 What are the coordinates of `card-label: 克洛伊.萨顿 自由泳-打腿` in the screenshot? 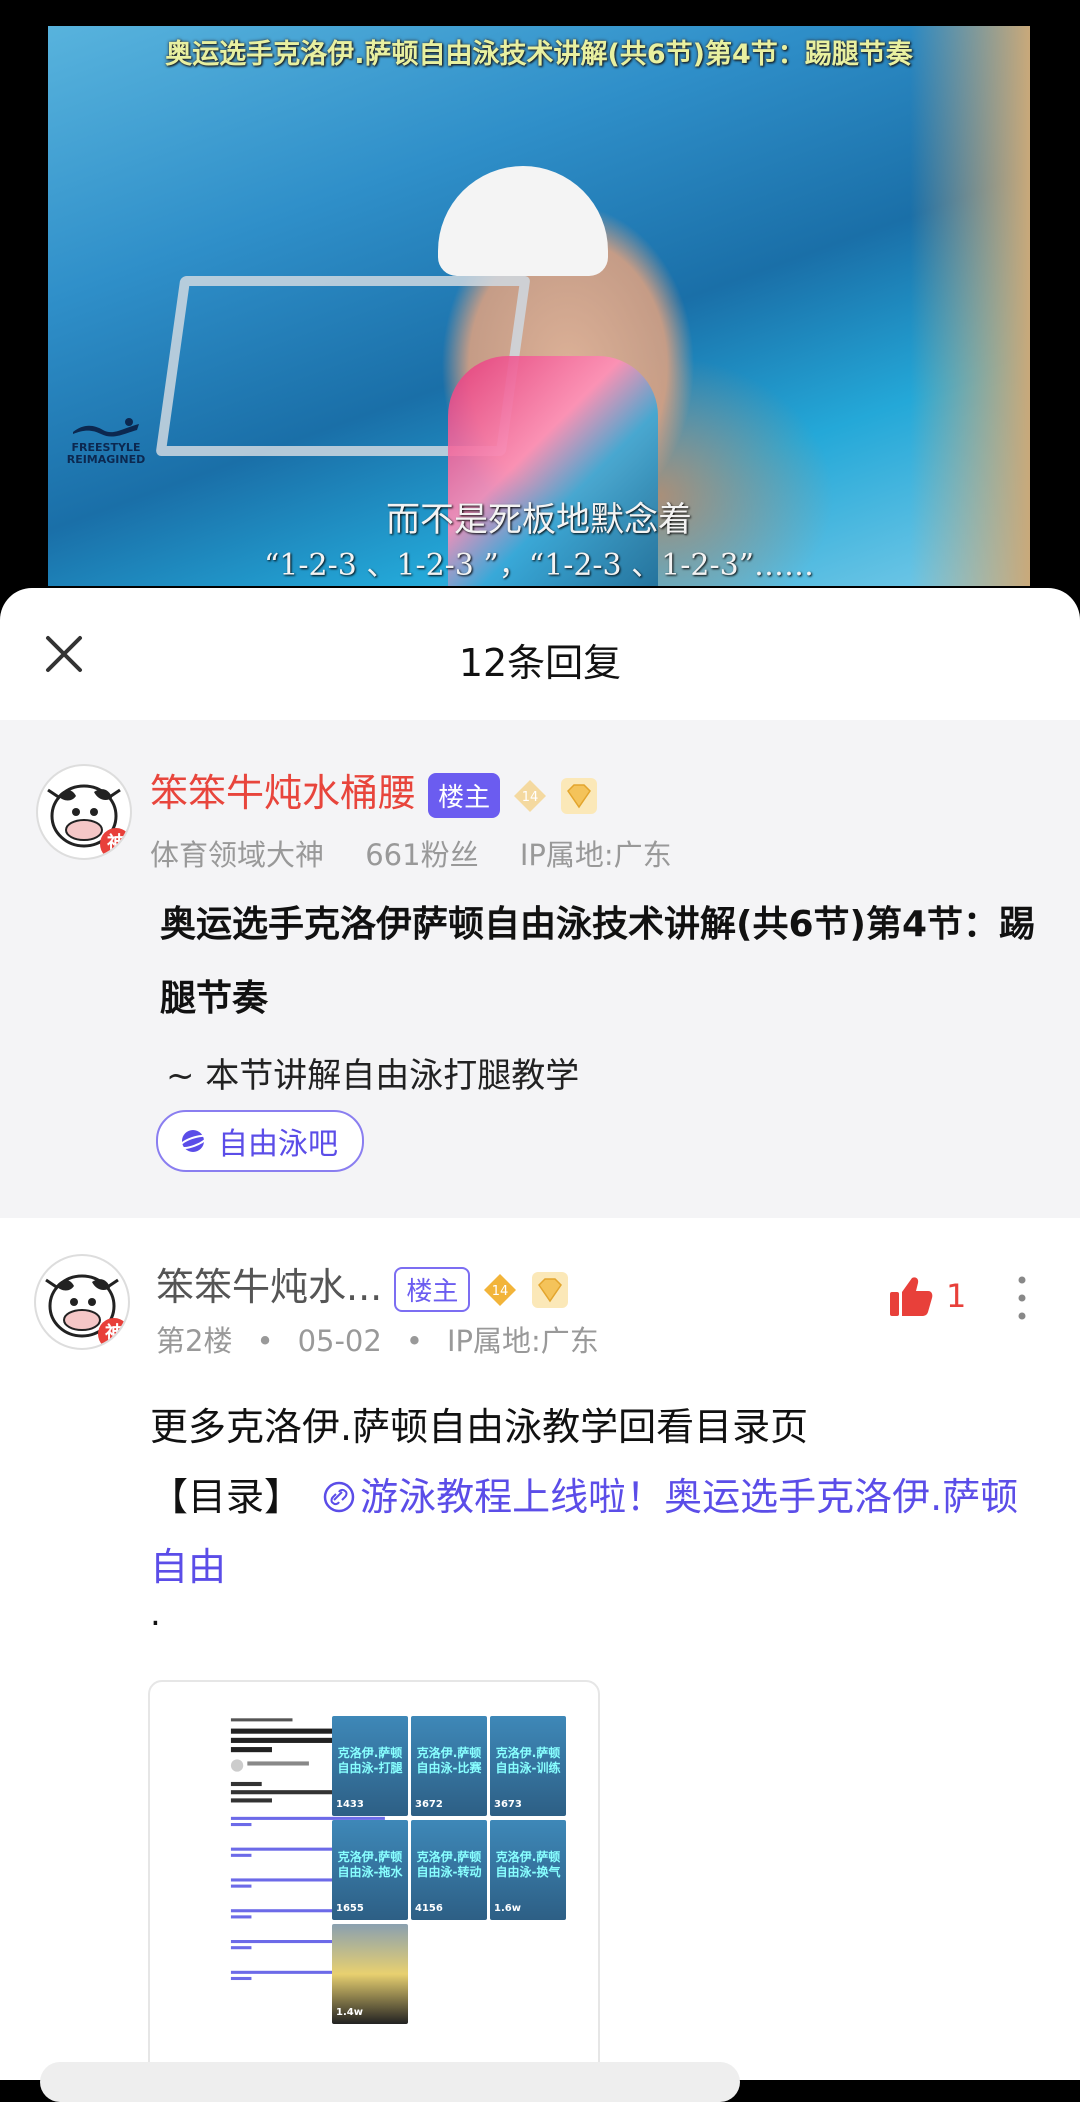 It's located at (370, 1760).